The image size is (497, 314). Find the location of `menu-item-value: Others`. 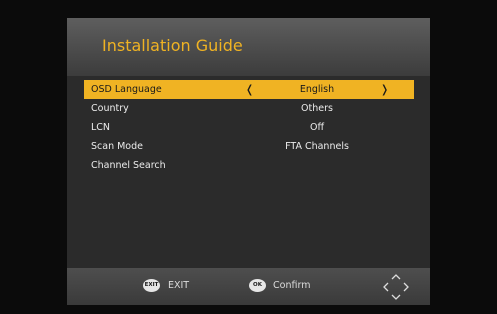

menu-item-value: Others is located at coordinates (317, 108).